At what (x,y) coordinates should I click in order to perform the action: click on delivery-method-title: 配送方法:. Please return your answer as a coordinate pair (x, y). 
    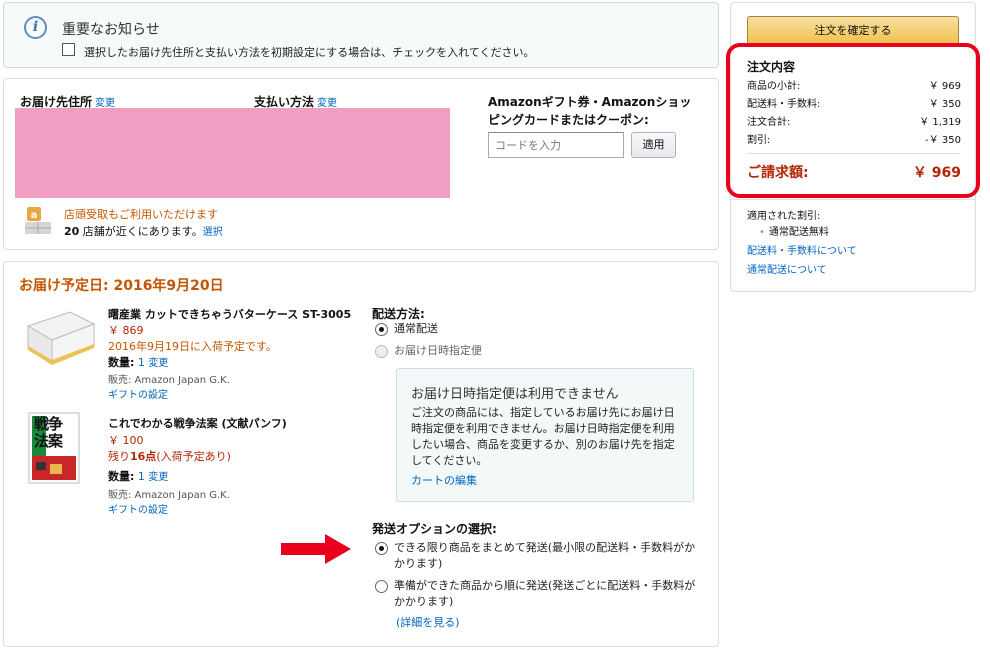
    Looking at the image, I should click on (398, 314).